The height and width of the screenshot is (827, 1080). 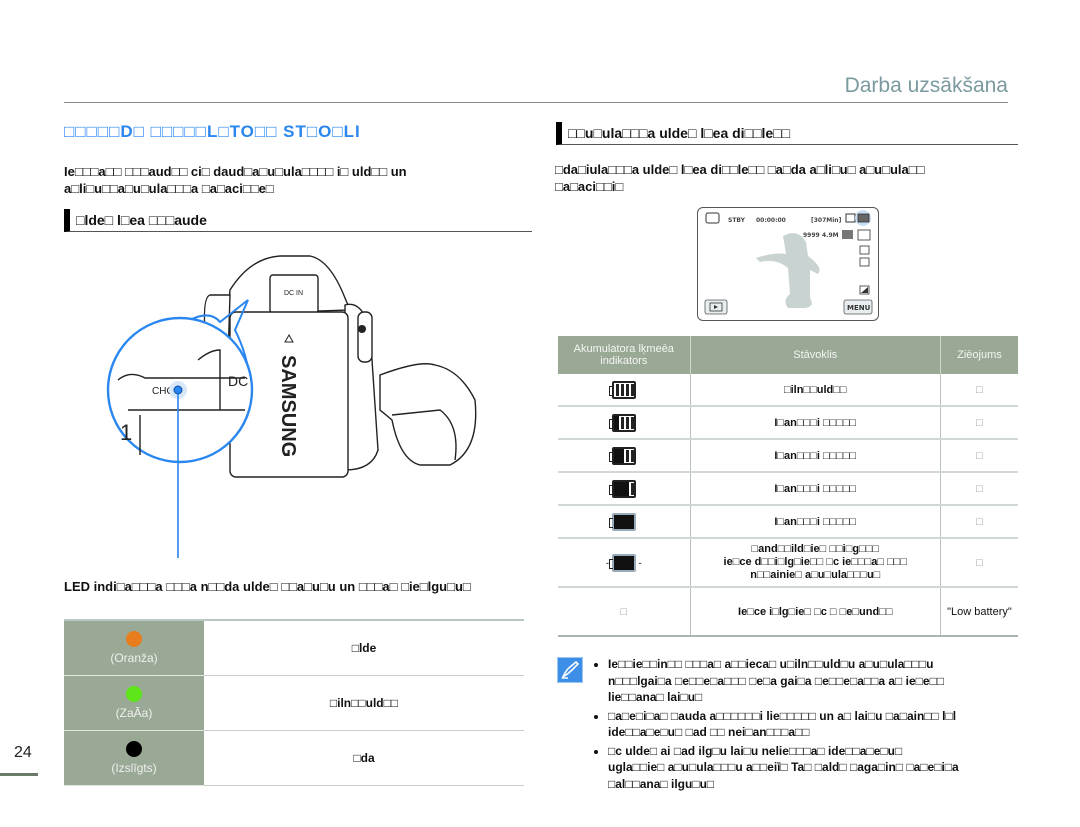 What do you see at coordinates (655, 697) in the screenshot?
I see `note-line: lie□□ana□ lai□u□` at bounding box center [655, 697].